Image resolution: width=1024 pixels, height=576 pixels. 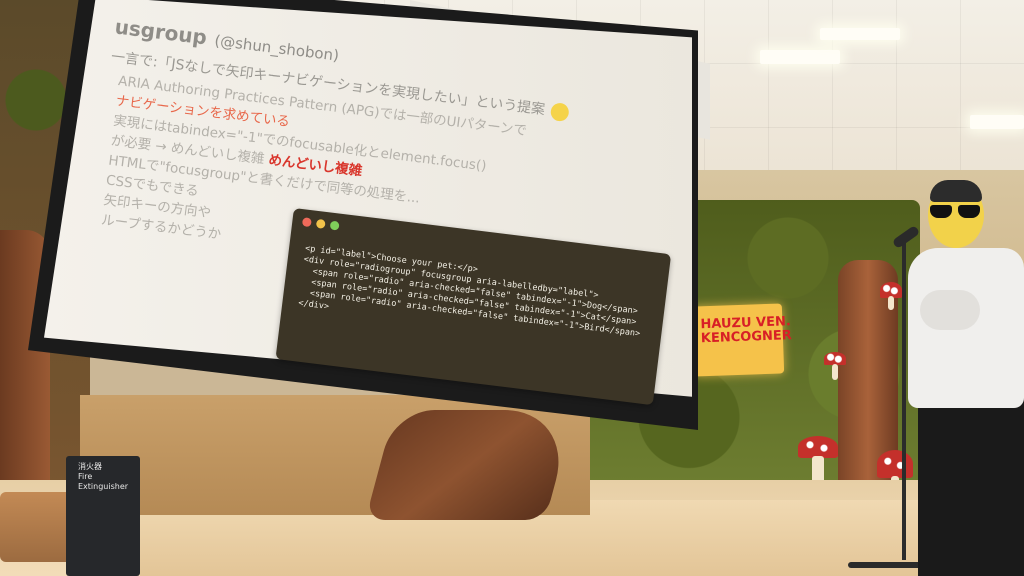 I want to click on stage-signboard: HAUZU VEN. KENCOGNER, so click(x=741, y=340).